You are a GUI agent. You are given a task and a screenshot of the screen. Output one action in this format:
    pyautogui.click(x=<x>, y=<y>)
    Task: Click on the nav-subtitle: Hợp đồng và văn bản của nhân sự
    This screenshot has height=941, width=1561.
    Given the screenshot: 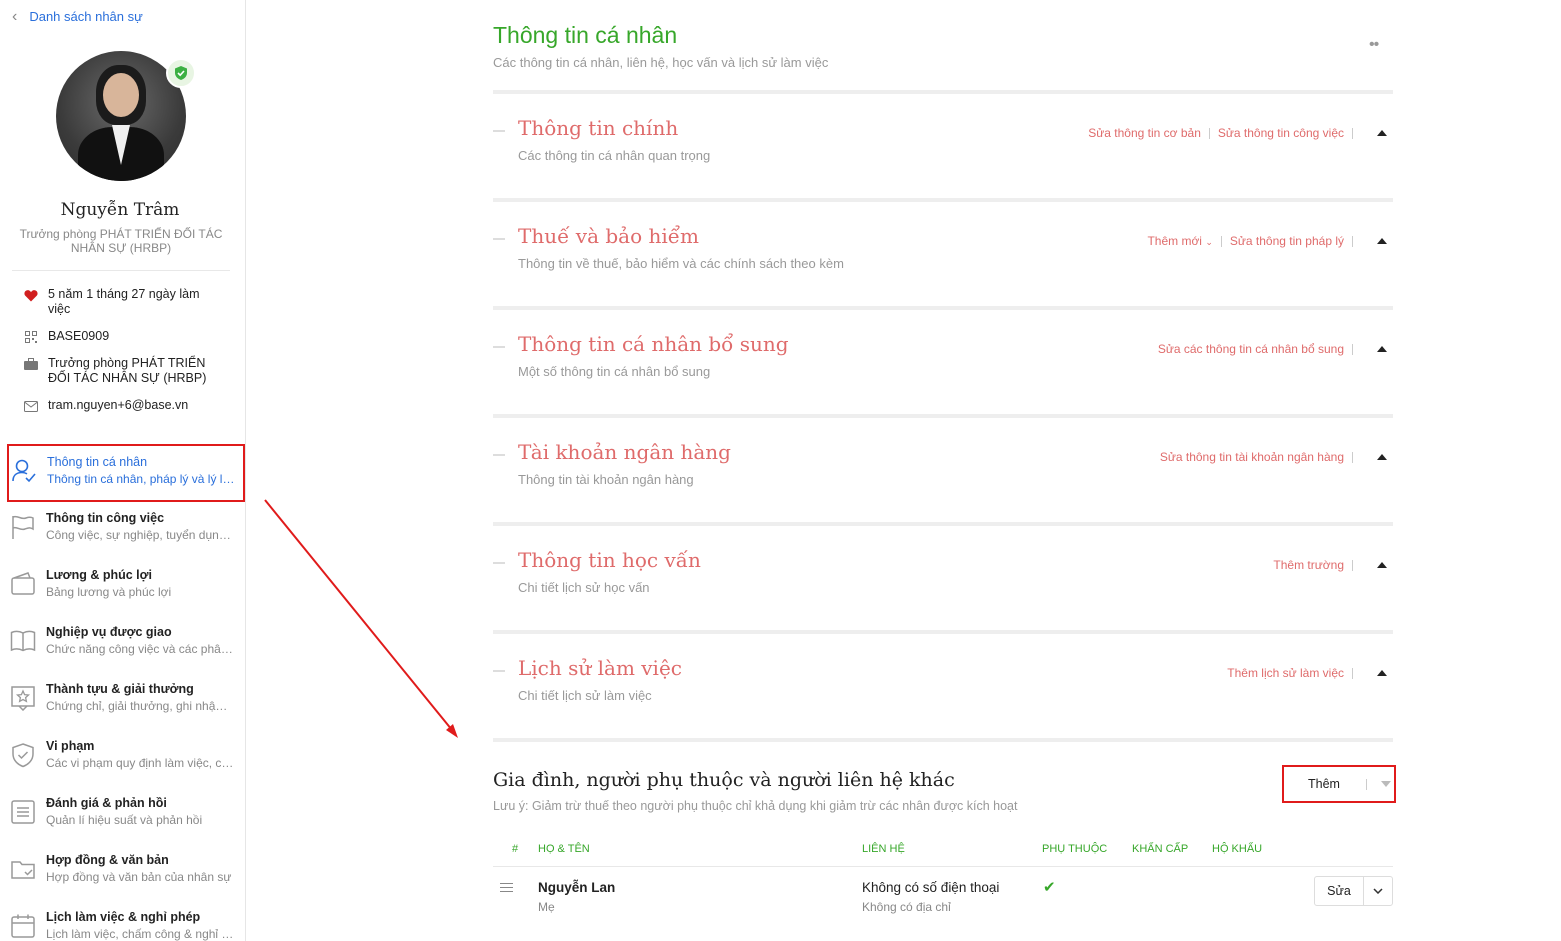 What is the action you would take?
    pyautogui.click(x=139, y=877)
    